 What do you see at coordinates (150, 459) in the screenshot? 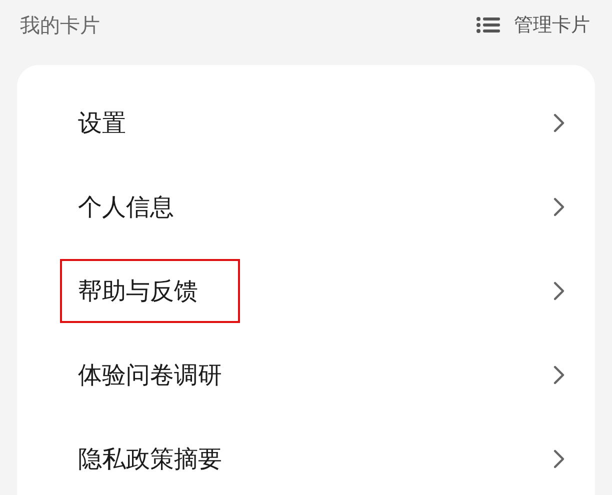
I see `menu-item-label: 隐私政策摘要` at bounding box center [150, 459].